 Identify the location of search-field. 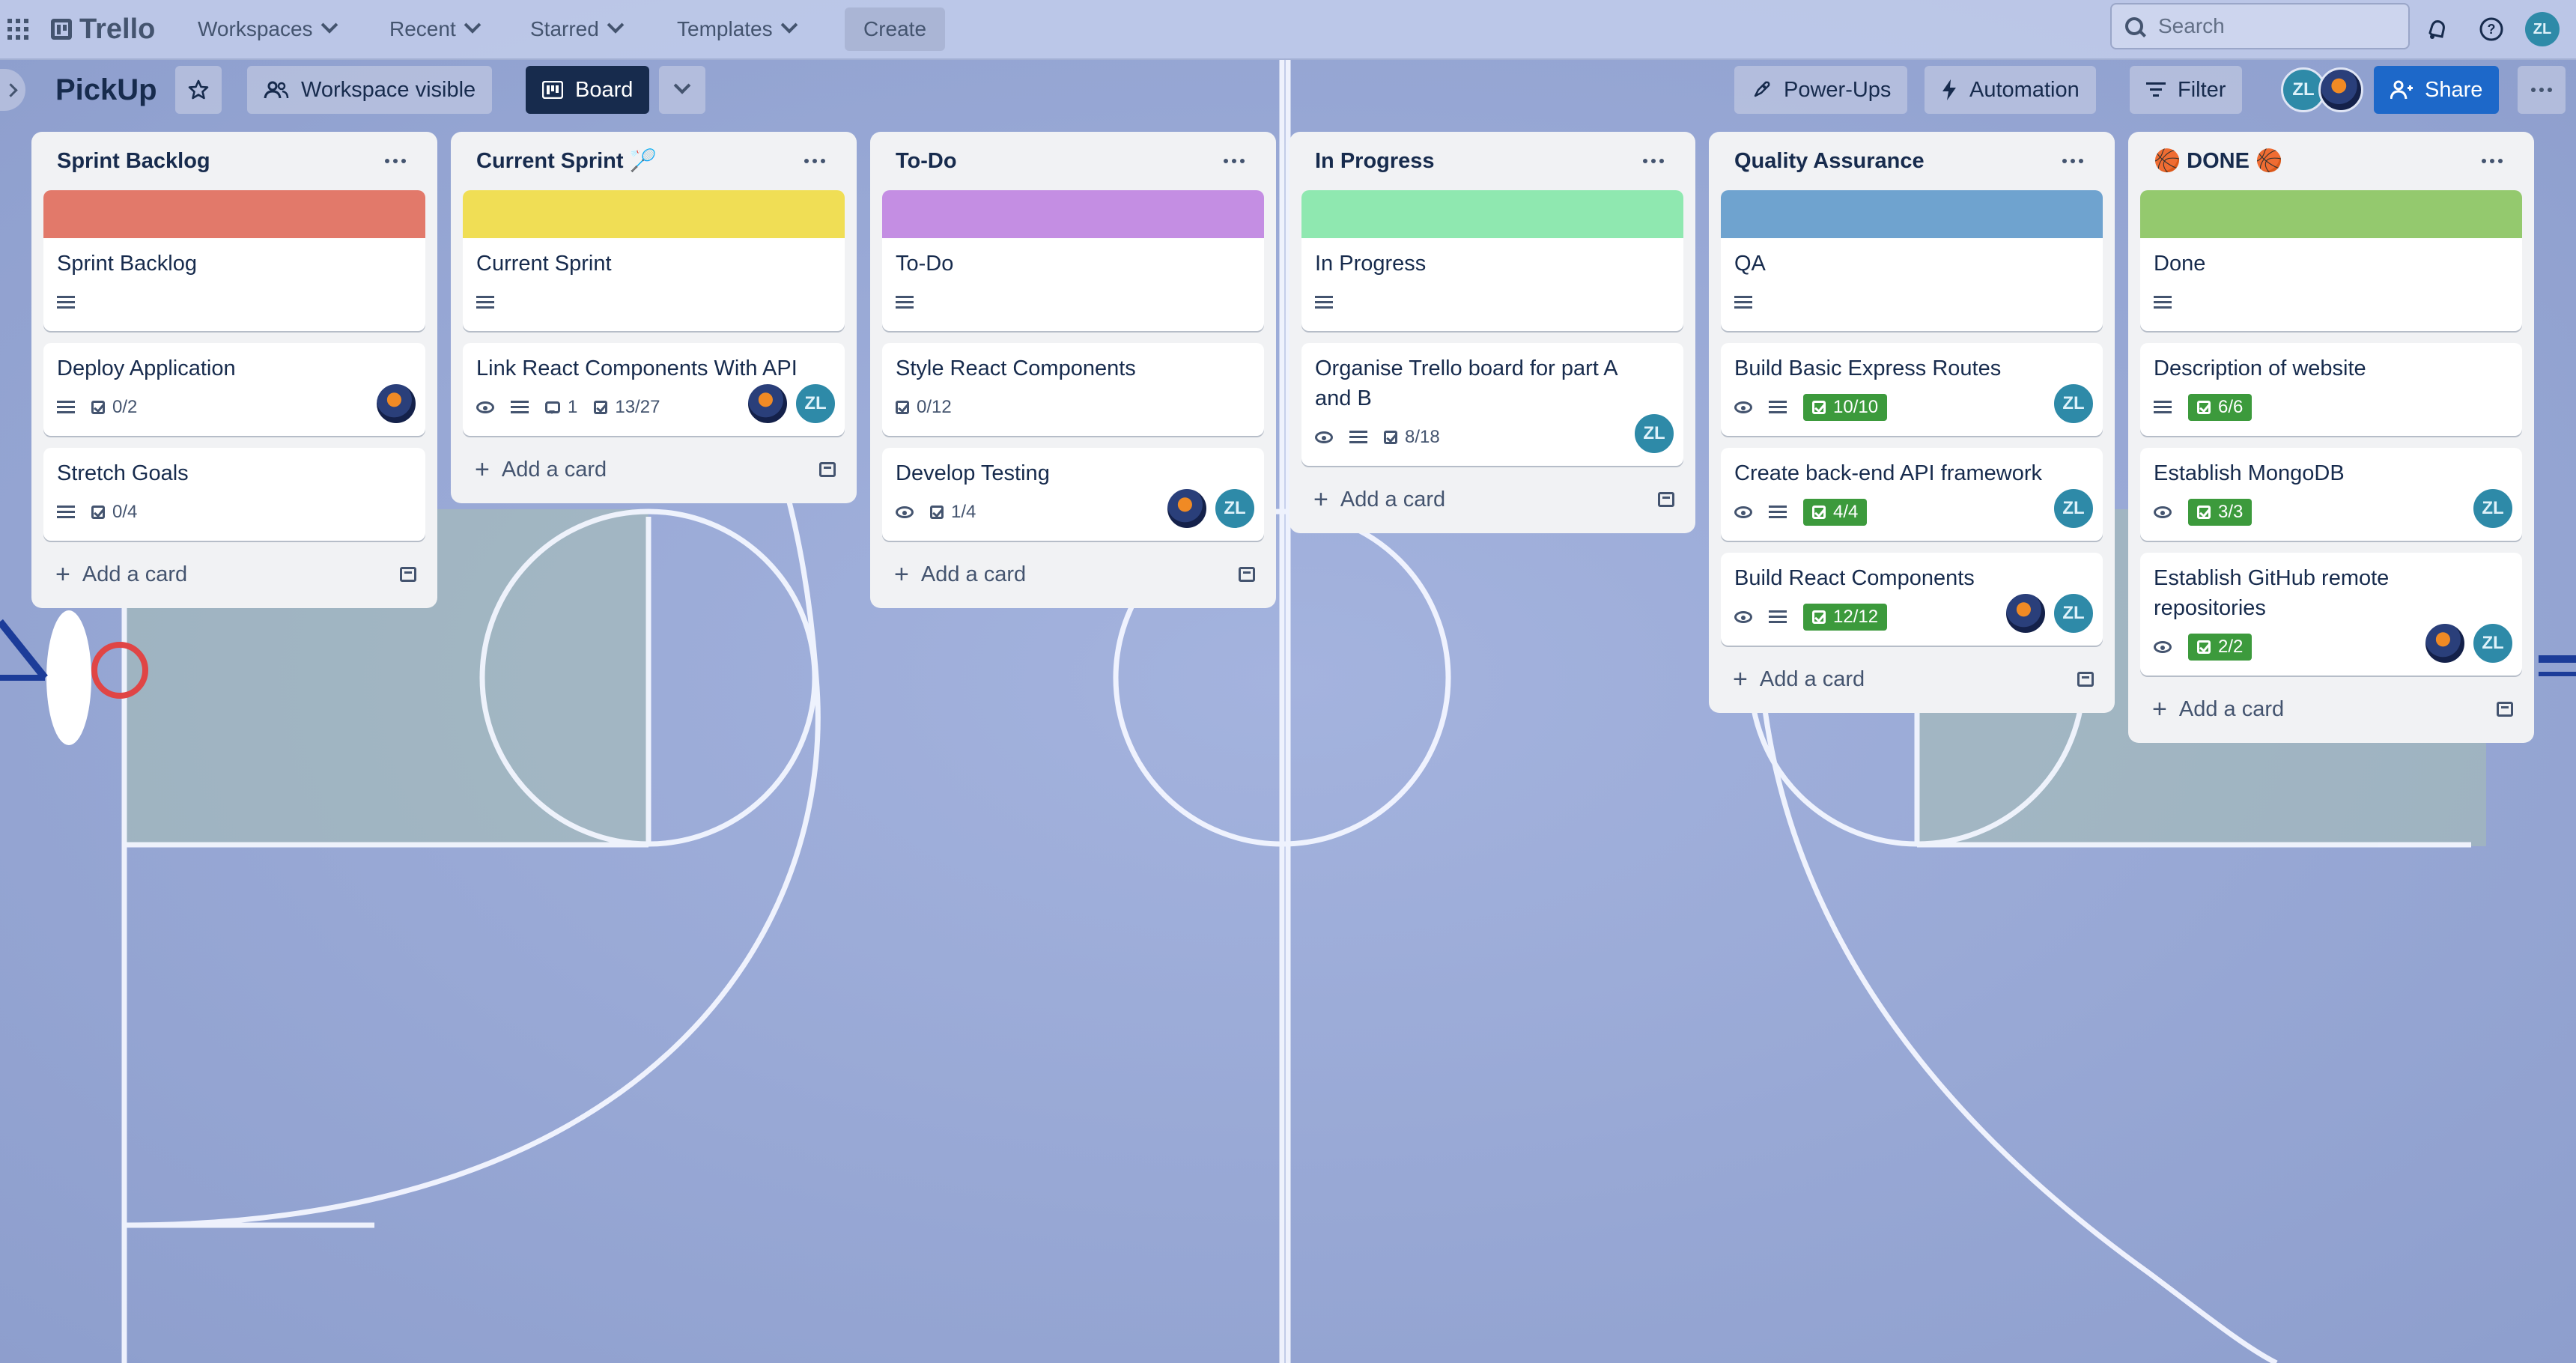
(2260, 26).